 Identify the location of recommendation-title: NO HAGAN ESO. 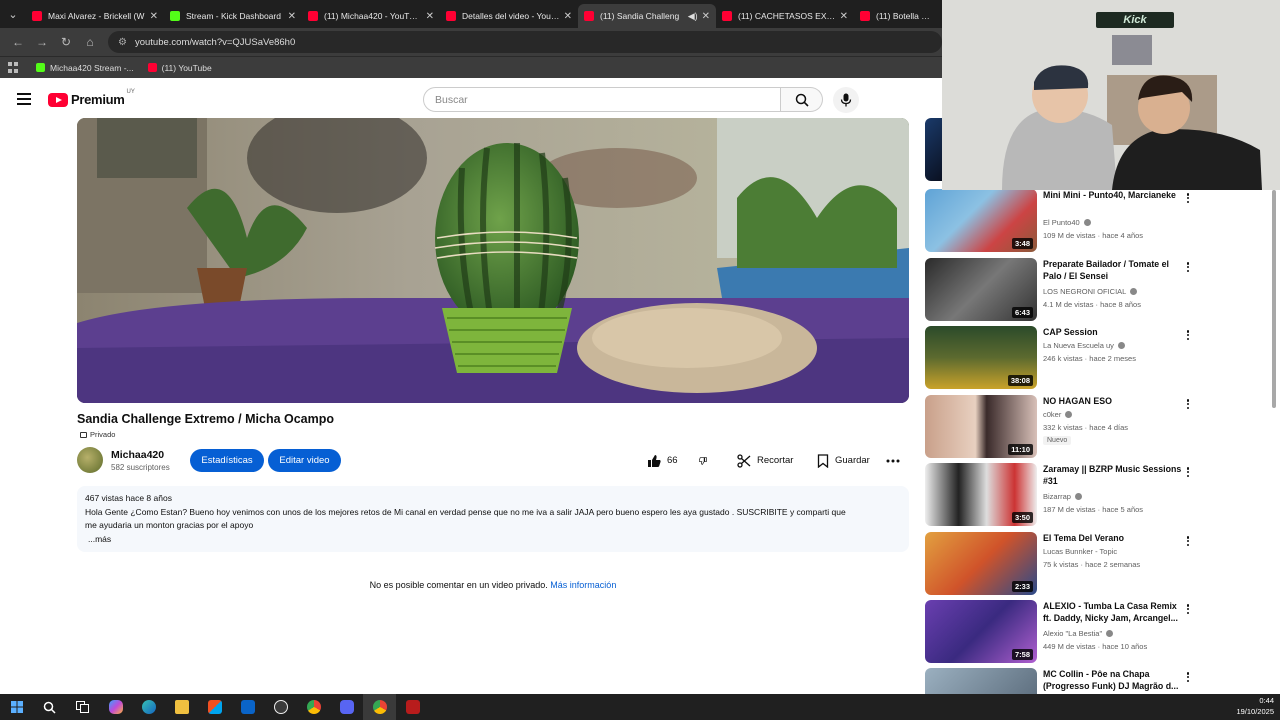
(1113, 401).